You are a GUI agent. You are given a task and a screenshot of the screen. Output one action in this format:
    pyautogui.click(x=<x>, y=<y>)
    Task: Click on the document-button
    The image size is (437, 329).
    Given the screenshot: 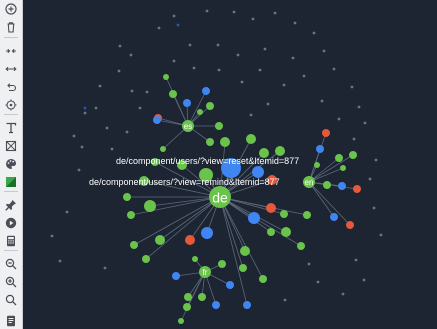 What is the action you would take?
    pyautogui.click(x=11, y=321)
    